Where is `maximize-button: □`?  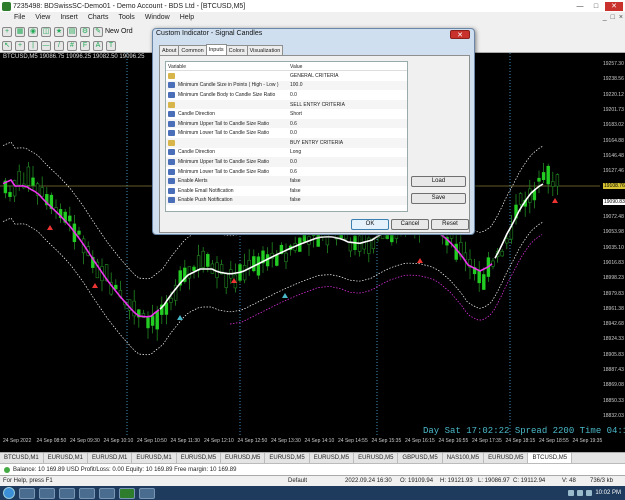
maximize-button: □ is located at coordinates (596, 6).